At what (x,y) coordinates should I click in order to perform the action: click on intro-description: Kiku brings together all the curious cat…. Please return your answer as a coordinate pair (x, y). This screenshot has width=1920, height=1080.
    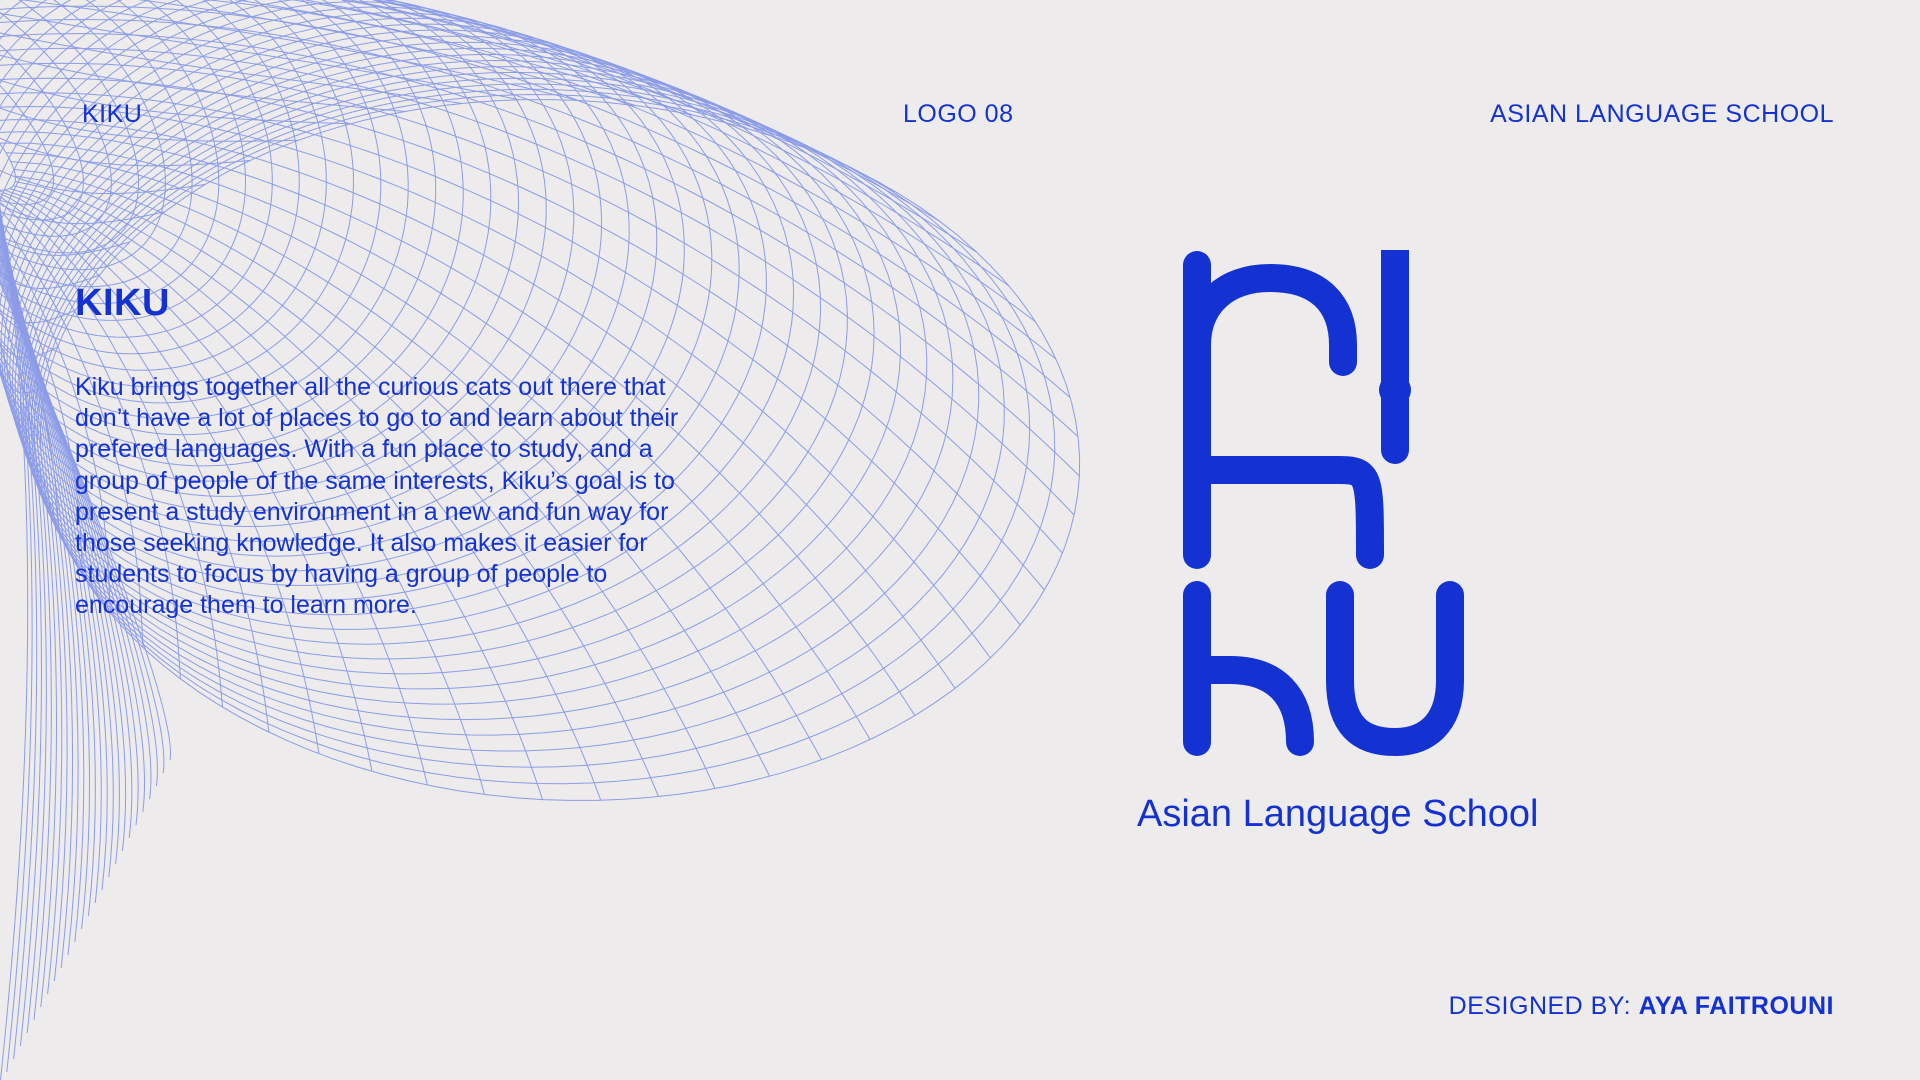
    Looking at the image, I should click on (377, 496).